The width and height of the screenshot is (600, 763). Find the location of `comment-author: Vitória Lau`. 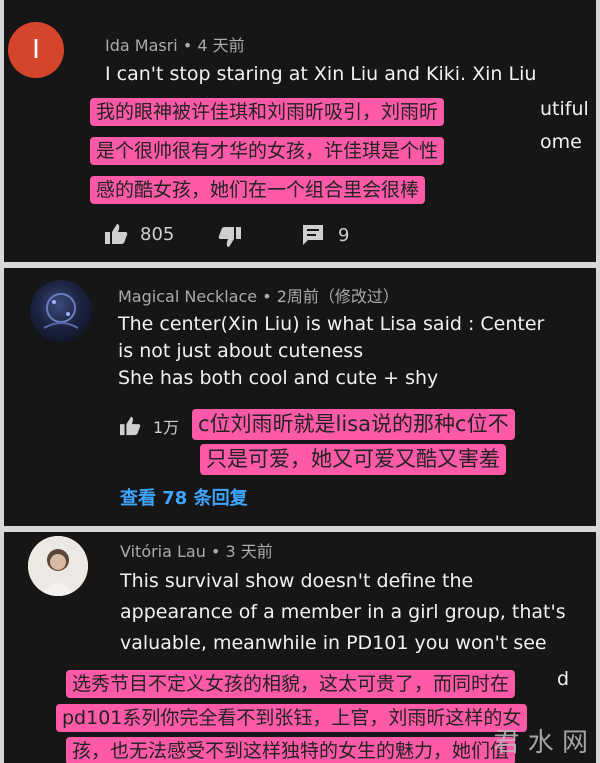

comment-author: Vitória Lau is located at coordinates (163, 551).